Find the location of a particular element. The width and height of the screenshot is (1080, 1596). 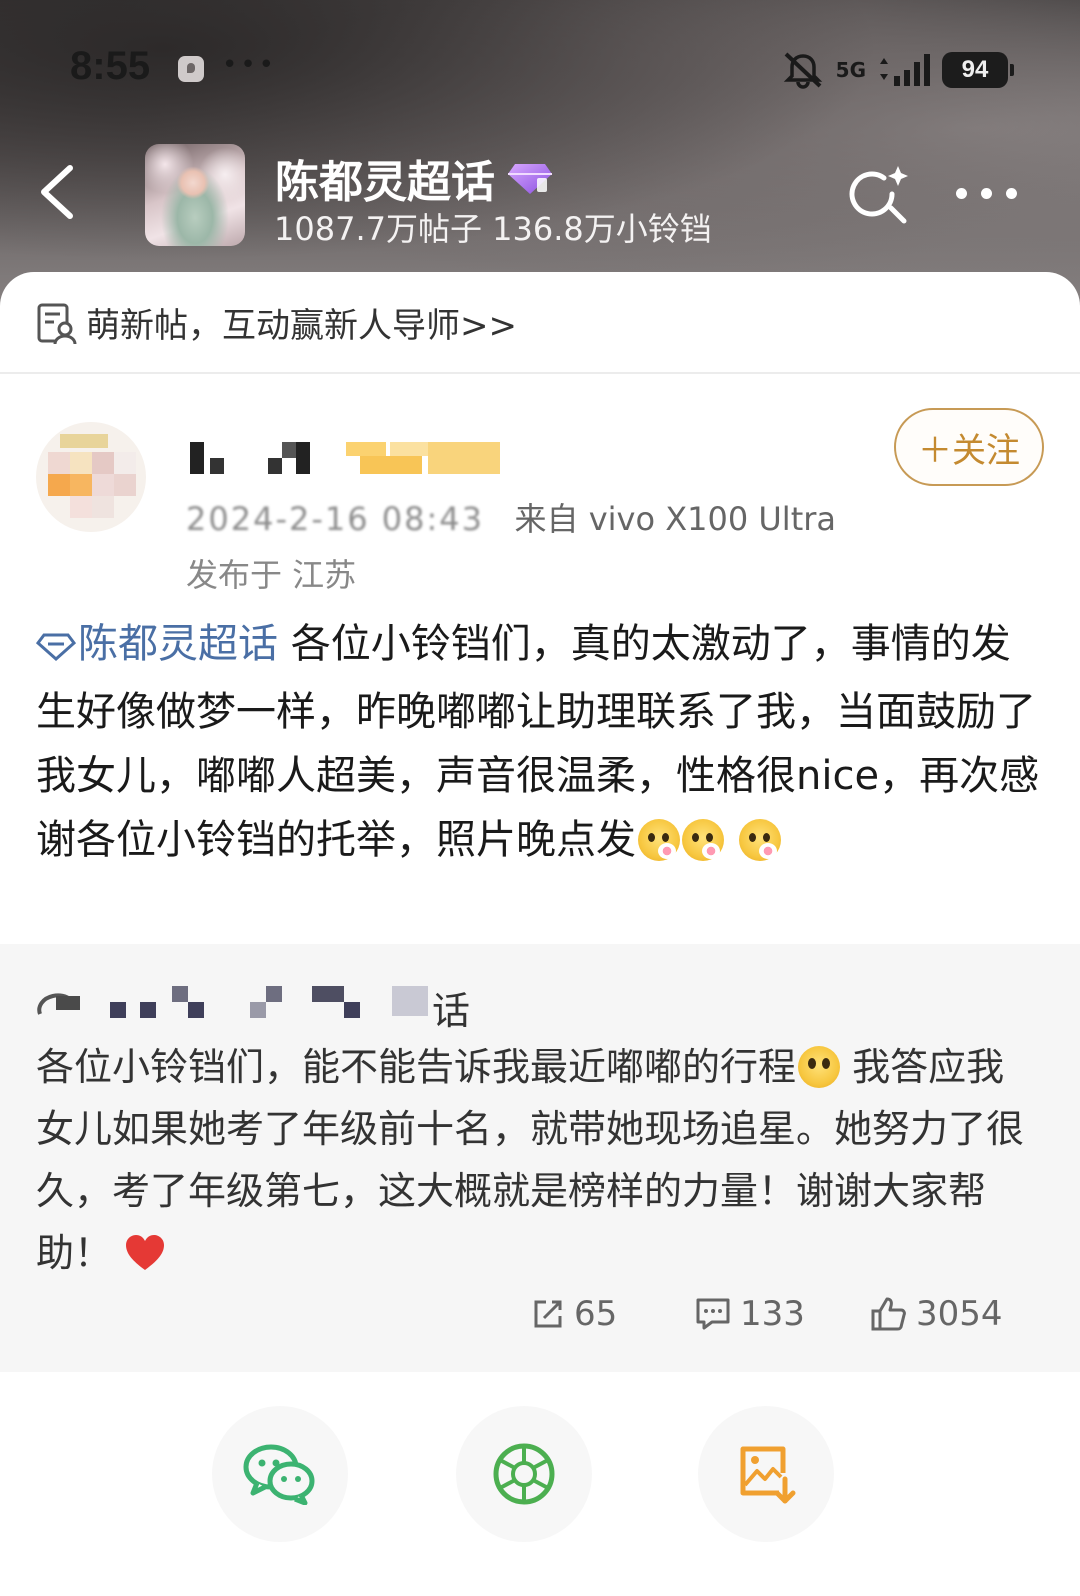

post-meta: 2024-2-16 08:43 来自 vivo X100 Ultra is located at coordinates (511, 517).